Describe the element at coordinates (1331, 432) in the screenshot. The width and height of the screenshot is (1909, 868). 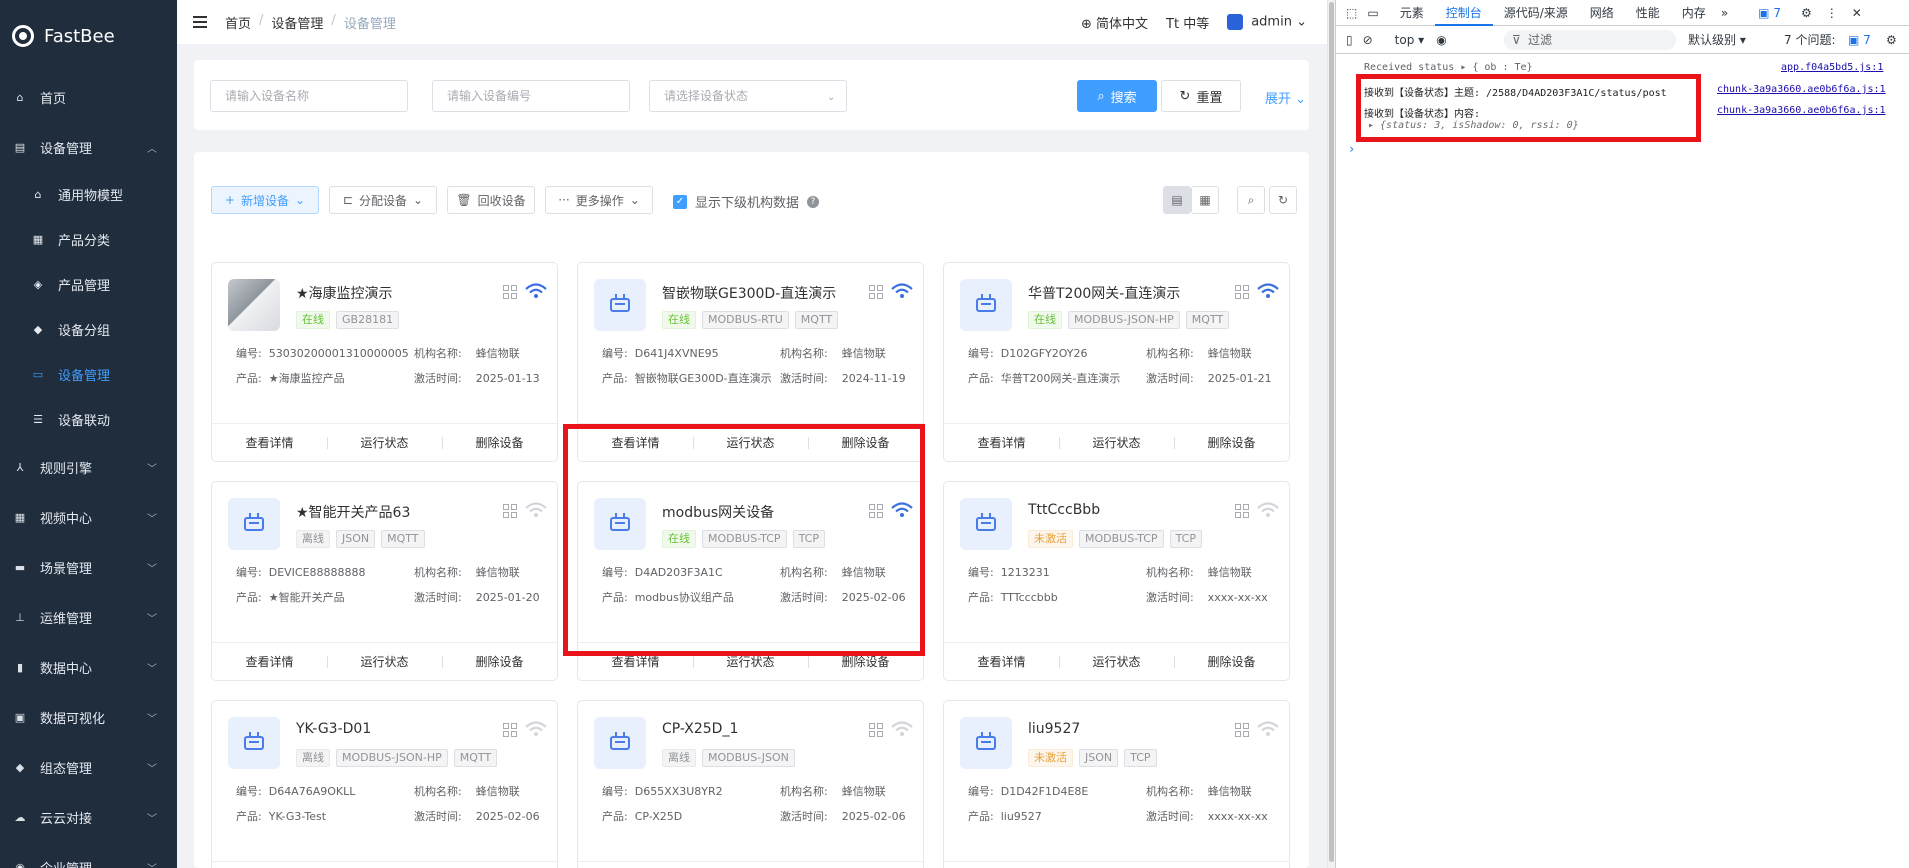
I see `scrollbar-thumb` at that location.